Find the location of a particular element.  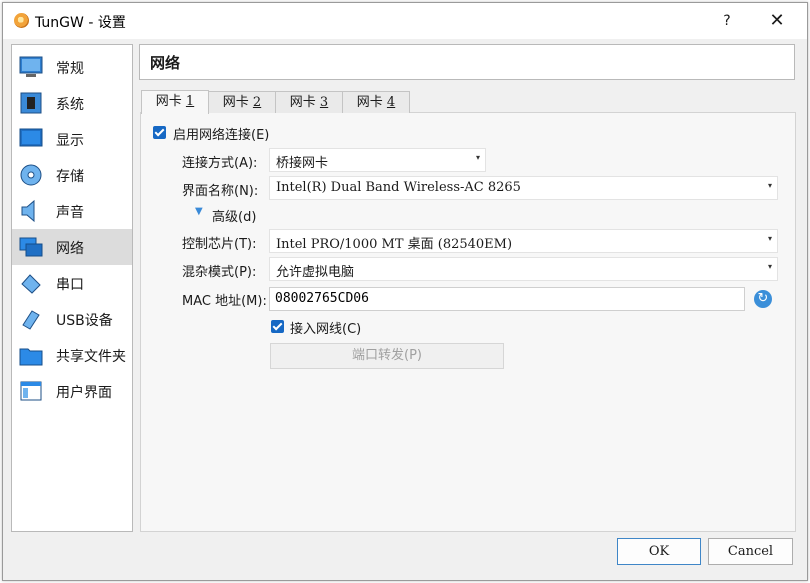

sidebar-item-label: USB设备 is located at coordinates (84, 321).